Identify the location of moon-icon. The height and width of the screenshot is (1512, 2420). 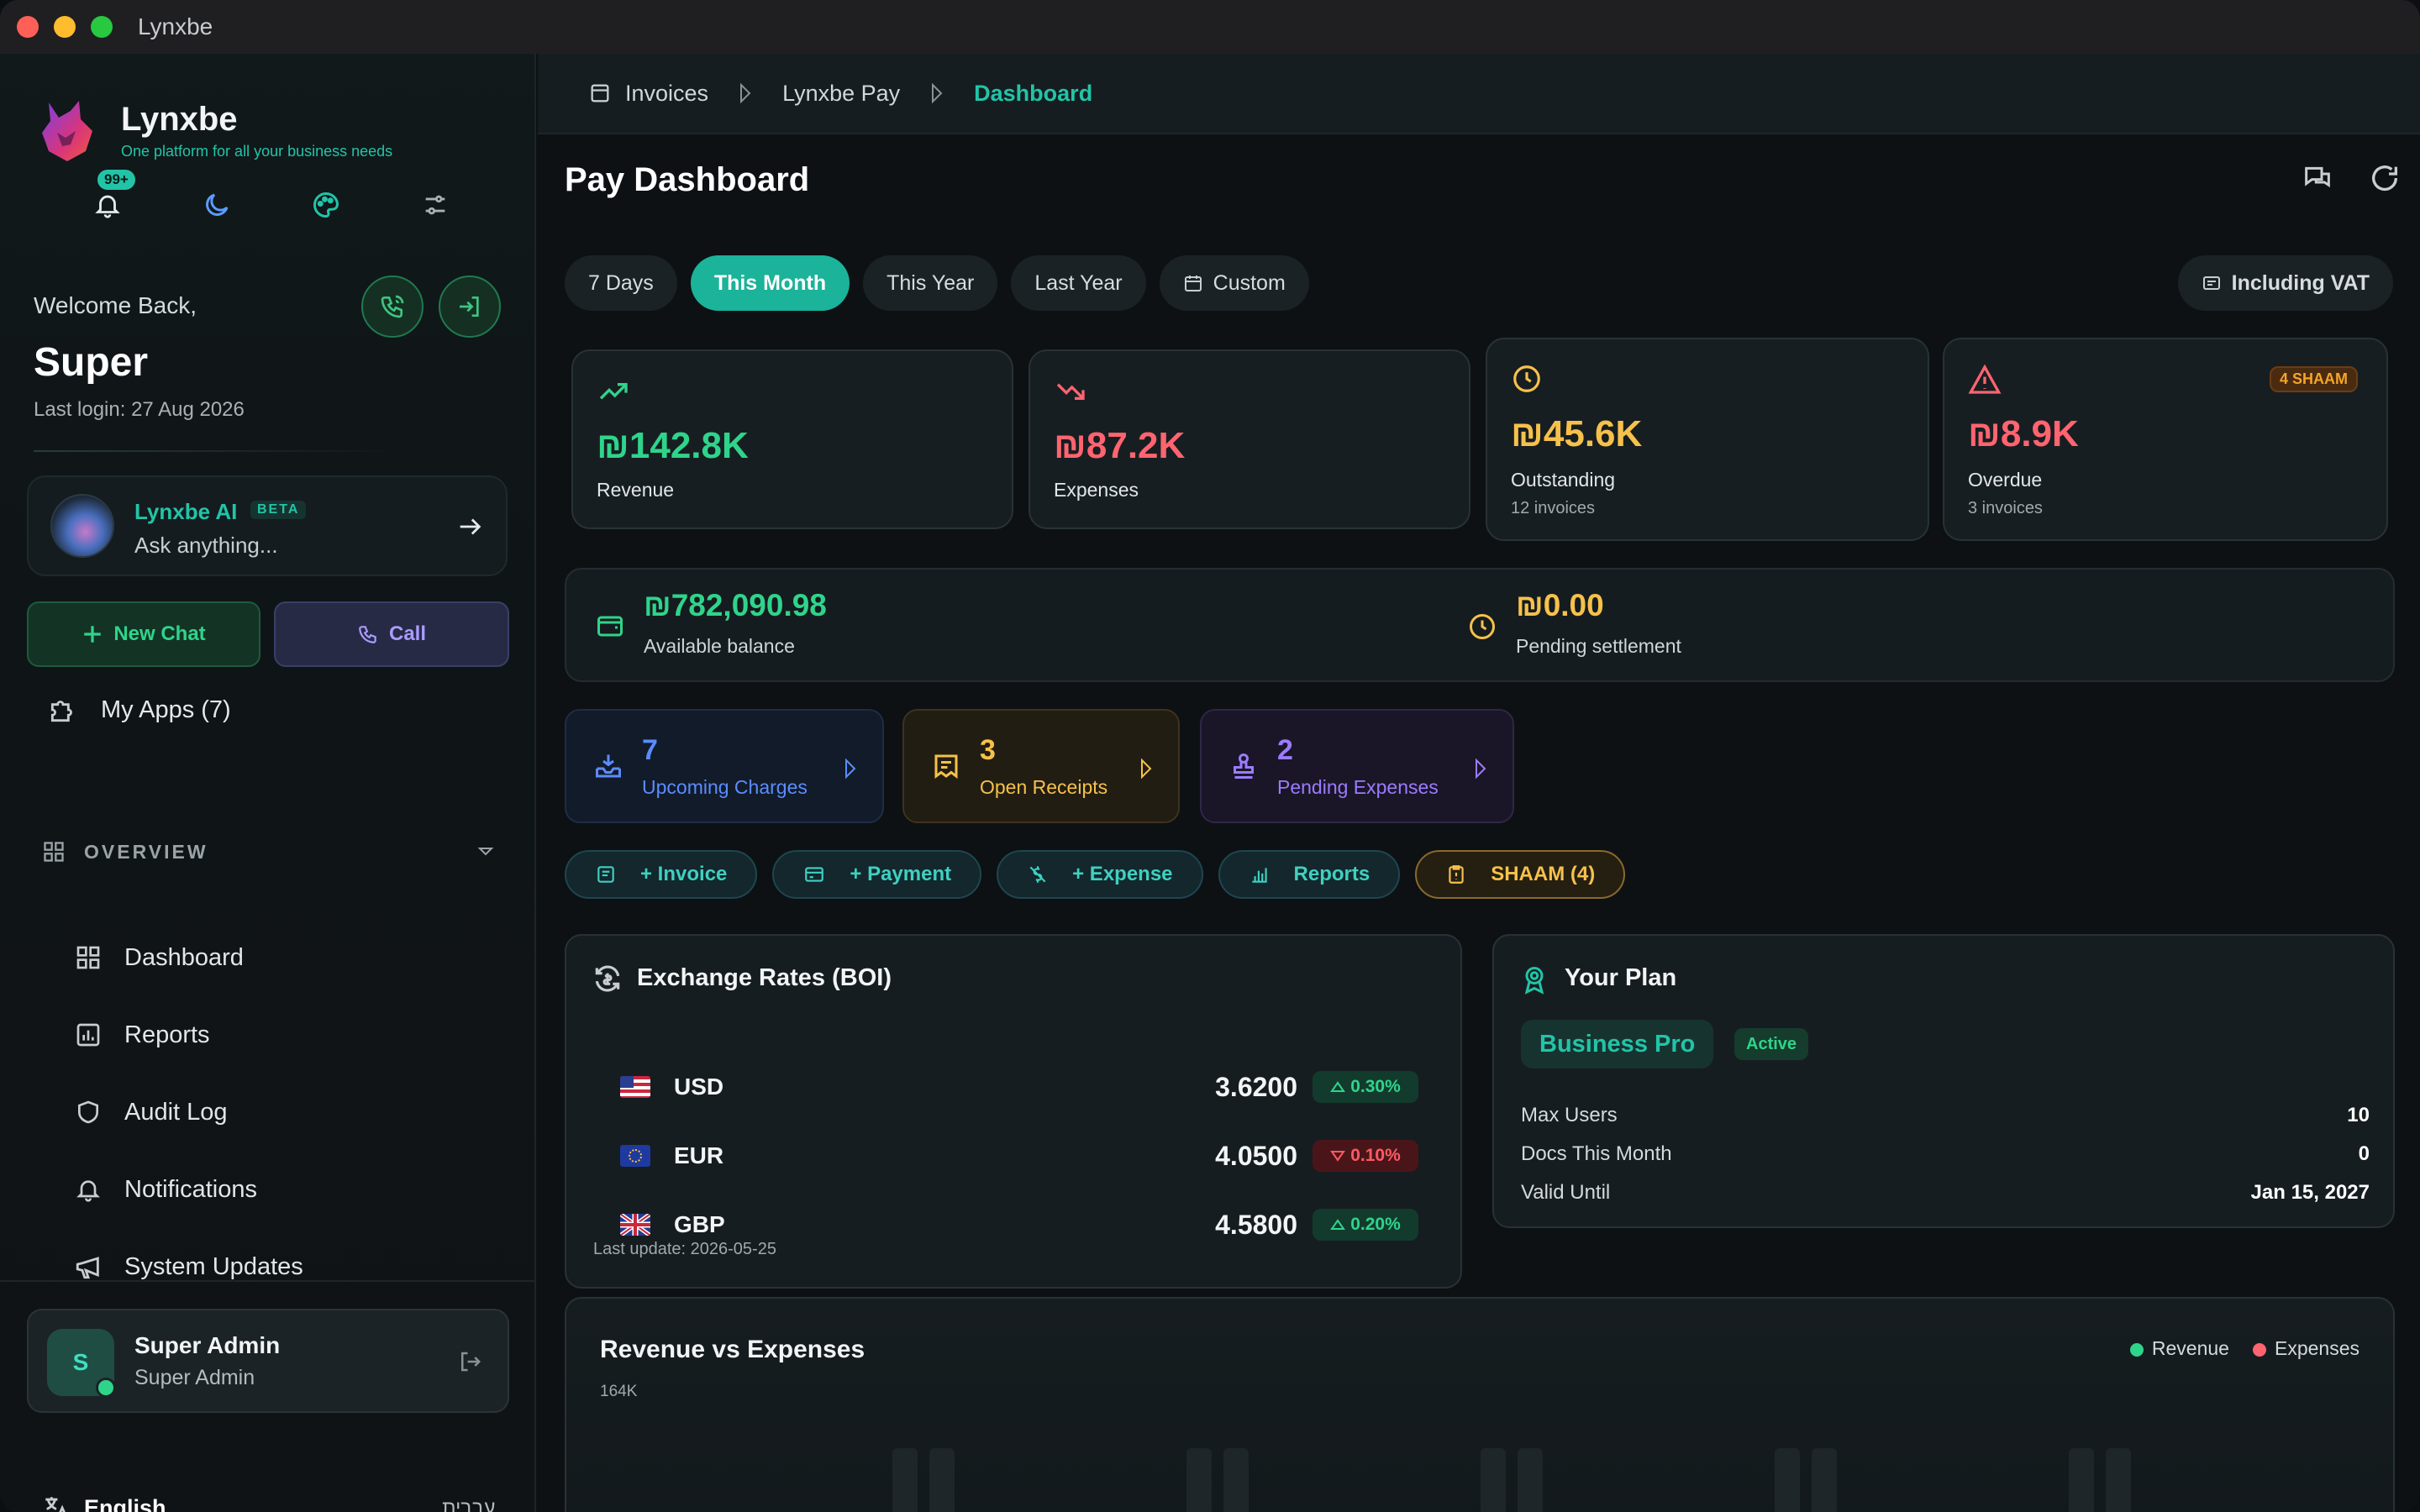
(218, 204).